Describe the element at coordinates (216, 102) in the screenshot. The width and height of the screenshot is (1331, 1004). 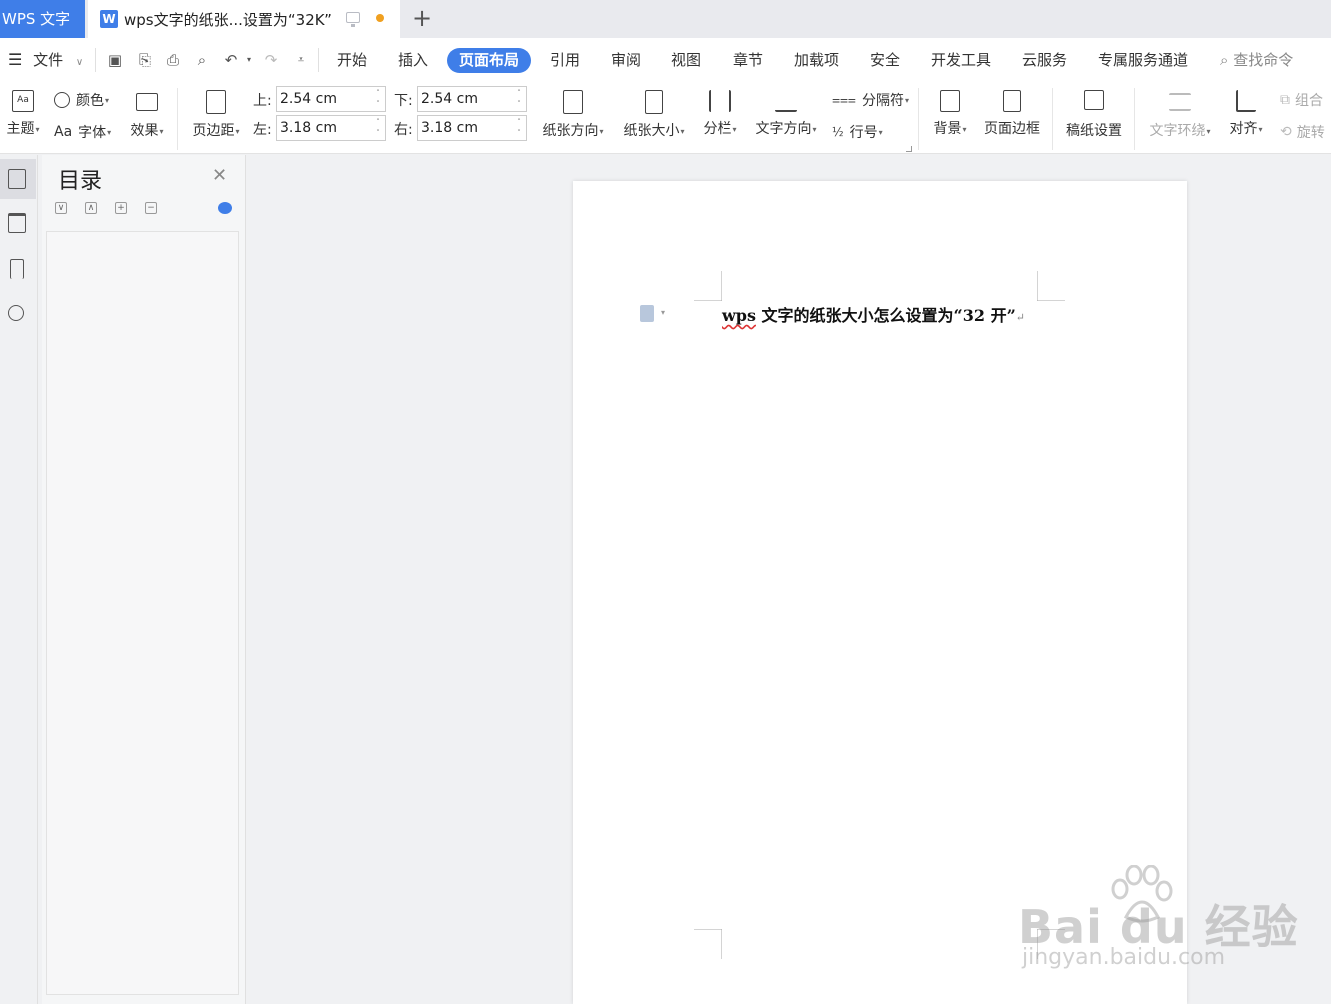
I see `margins-icon` at that location.